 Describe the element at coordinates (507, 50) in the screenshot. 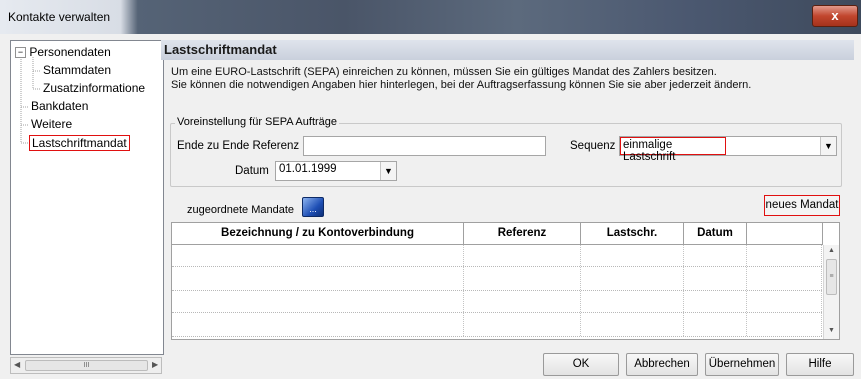

I see `panel-title: Lastschriftmandat` at that location.